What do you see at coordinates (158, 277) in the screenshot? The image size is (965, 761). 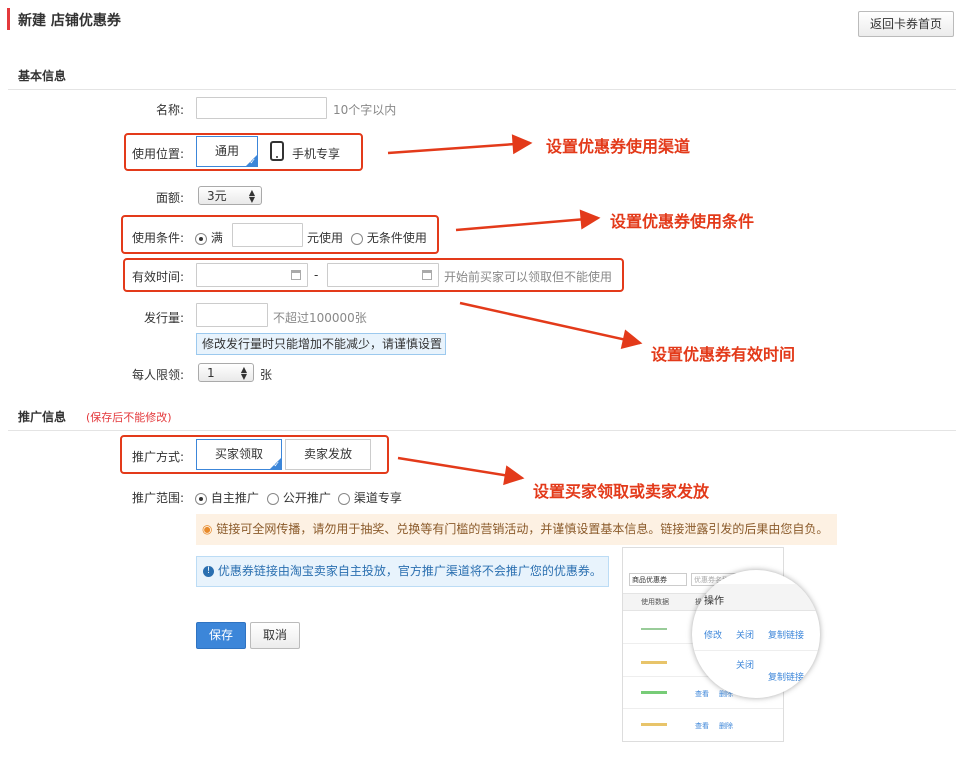 I see `validity-label: 有效时间:` at bounding box center [158, 277].